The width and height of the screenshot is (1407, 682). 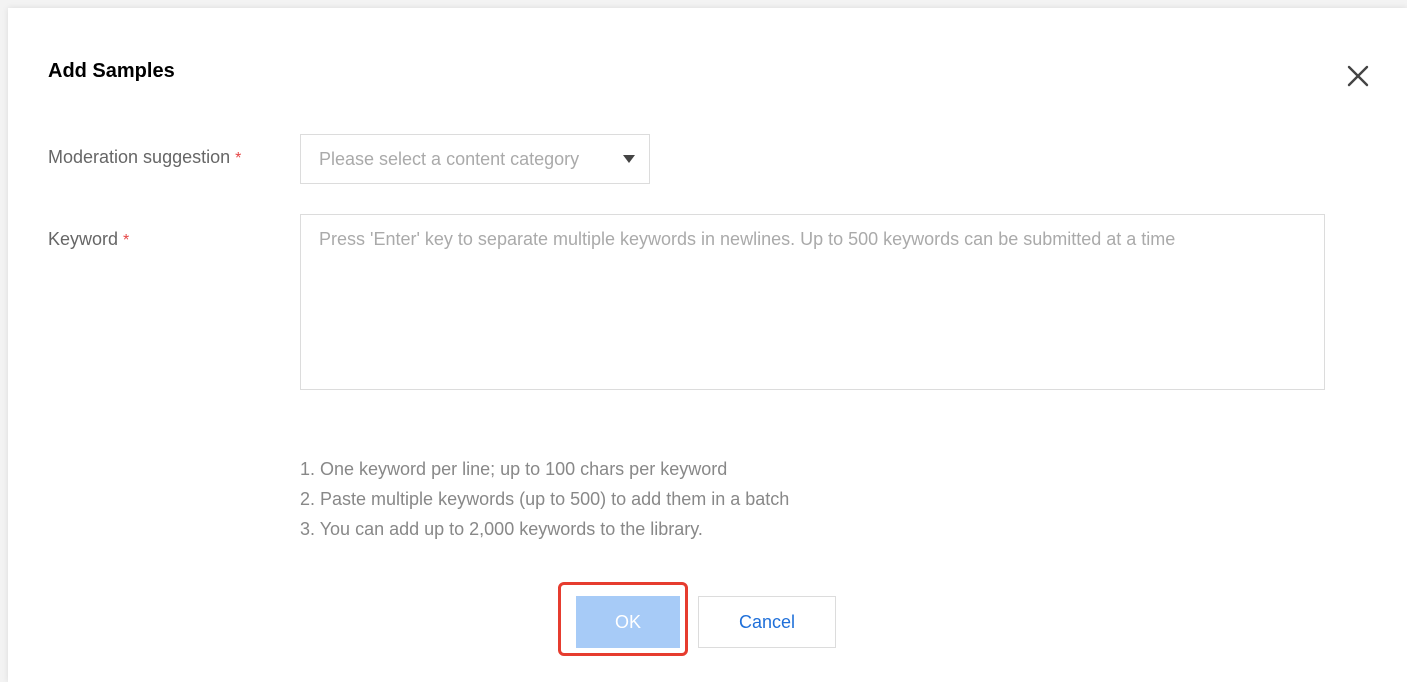 What do you see at coordinates (83, 239) in the screenshot?
I see `keyword-label-text: Keyword` at bounding box center [83, 239].